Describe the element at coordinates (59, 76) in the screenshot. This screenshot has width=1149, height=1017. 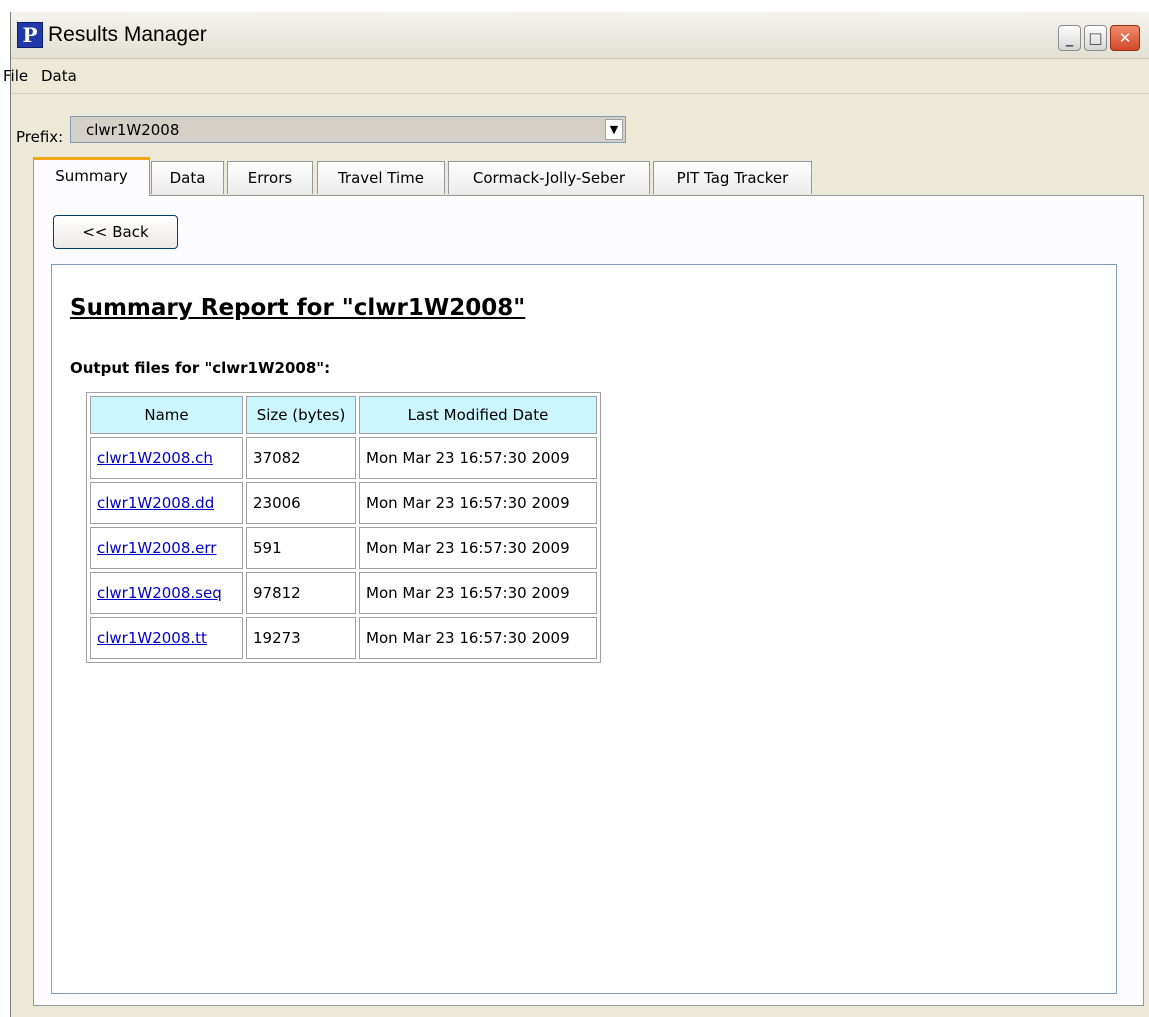
I see `menu-data: Data` at that location.